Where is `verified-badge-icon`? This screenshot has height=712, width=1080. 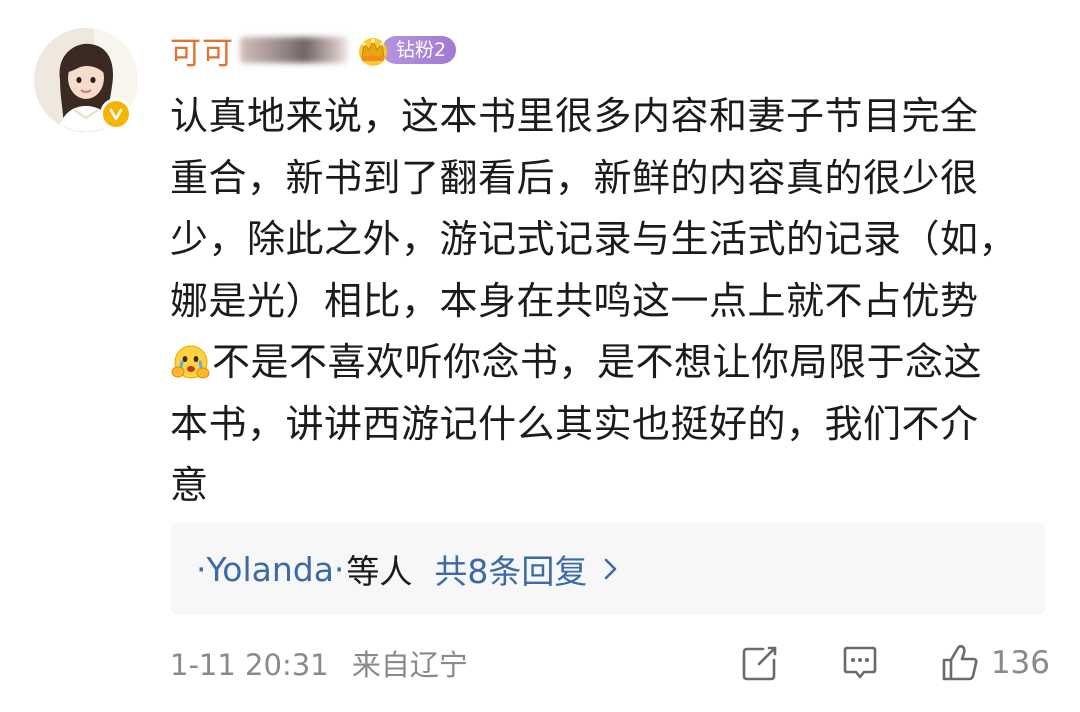 verified-badge-icon is located at coordinates (116, 114).